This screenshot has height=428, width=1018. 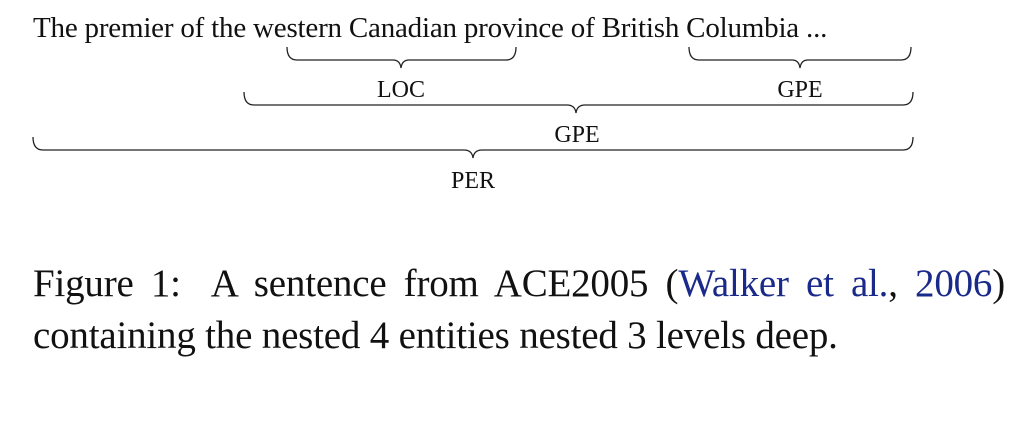 What do you see at coordinates (577, 135) in the screenshot?
I see `entity-label-gpe-outer: GPE` at bounding box center [577, 135].